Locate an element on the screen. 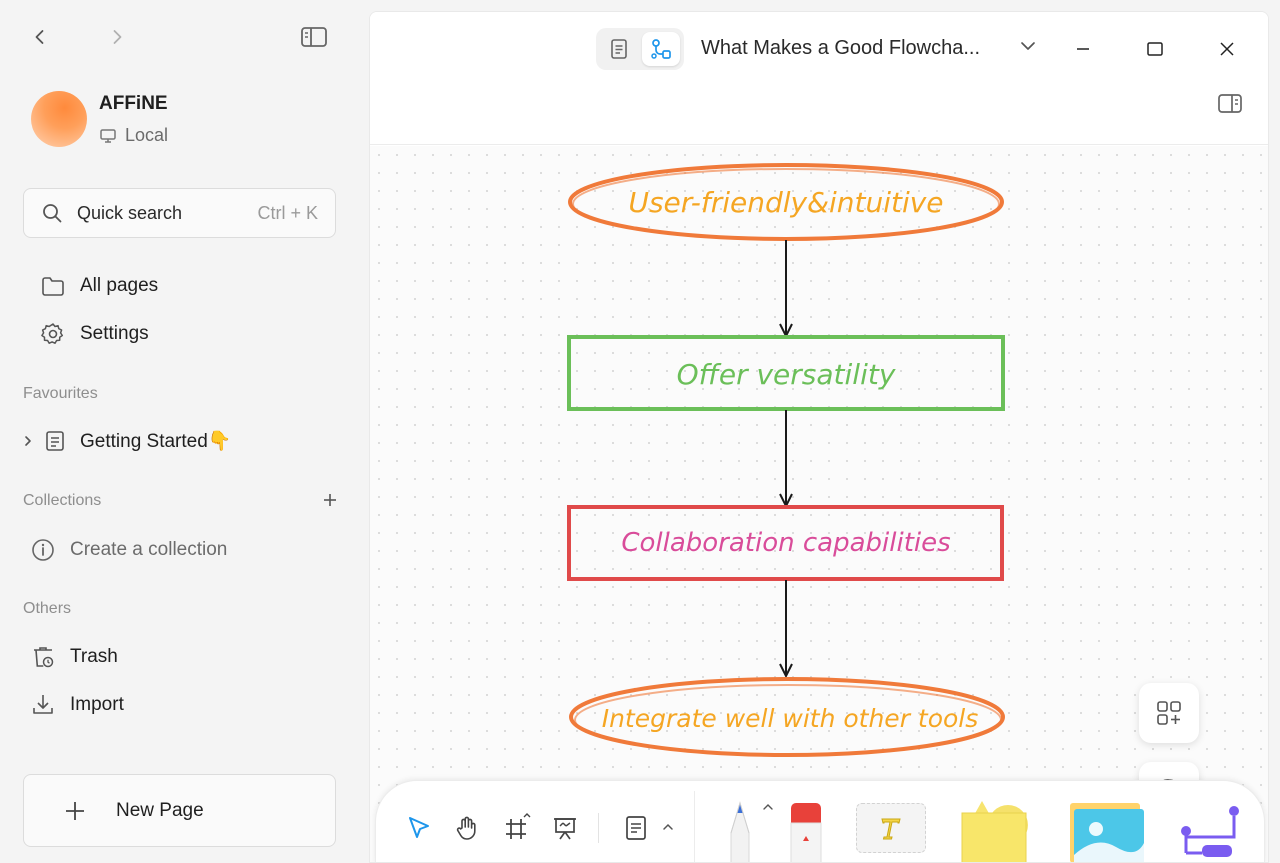  new-page-button: New Page is located at coordinates (179, 810).